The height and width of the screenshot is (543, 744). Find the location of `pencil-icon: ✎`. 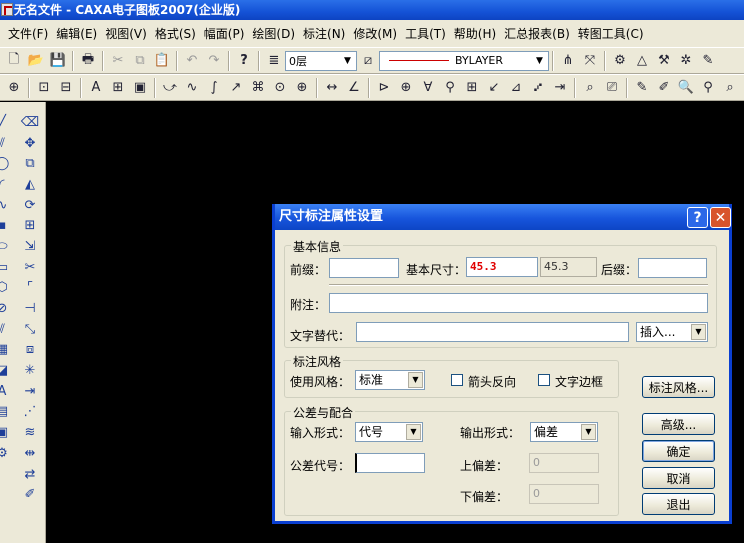

pencil-icon: ✎ is located at coordinates (642, 88).